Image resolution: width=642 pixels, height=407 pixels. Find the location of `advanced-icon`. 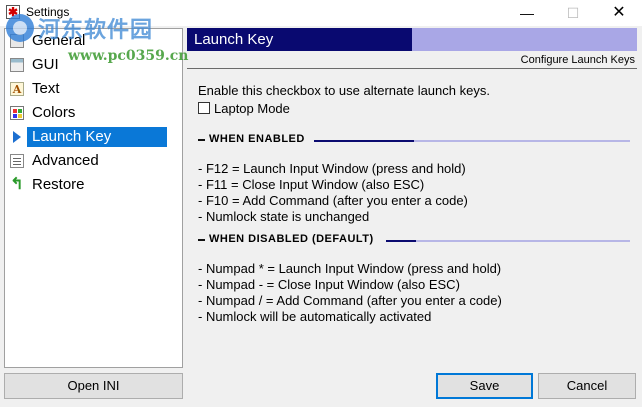

advanced-icon is located at coordinates (17, 161).